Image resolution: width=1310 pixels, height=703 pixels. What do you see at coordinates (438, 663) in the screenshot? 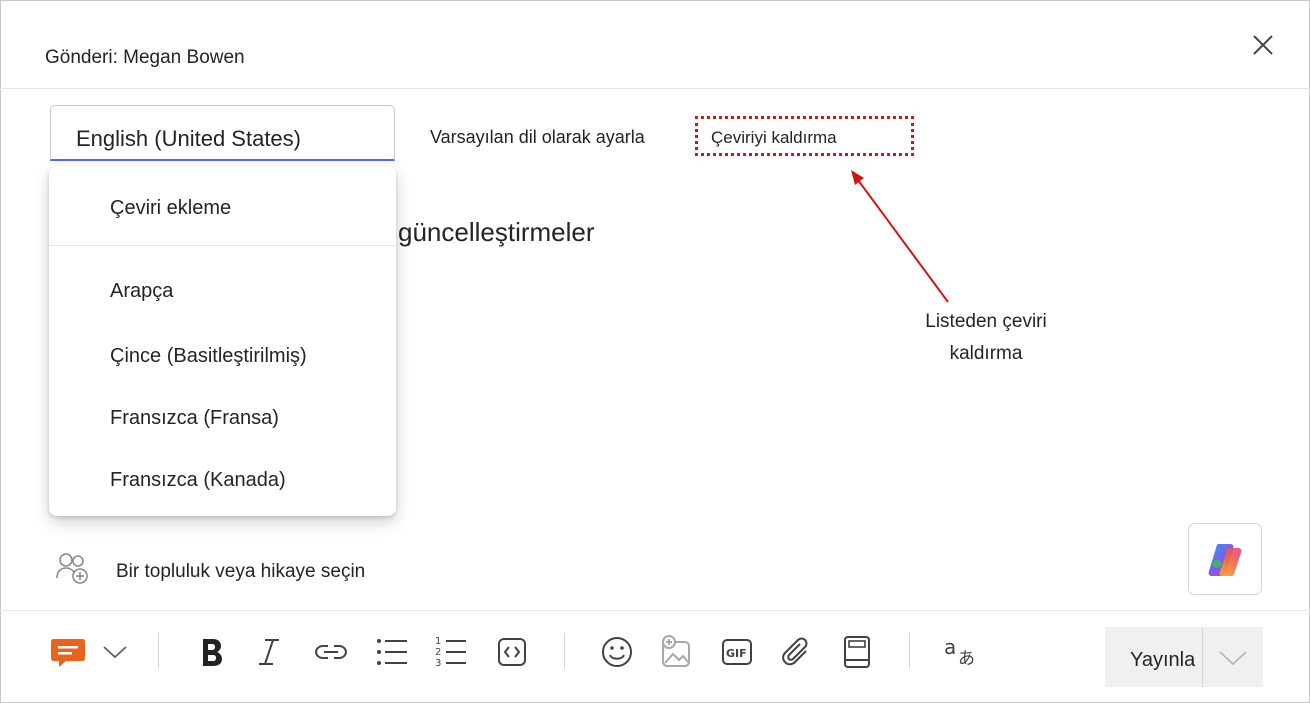
I see `svg-text: 3` at bounding box center [438, 663].